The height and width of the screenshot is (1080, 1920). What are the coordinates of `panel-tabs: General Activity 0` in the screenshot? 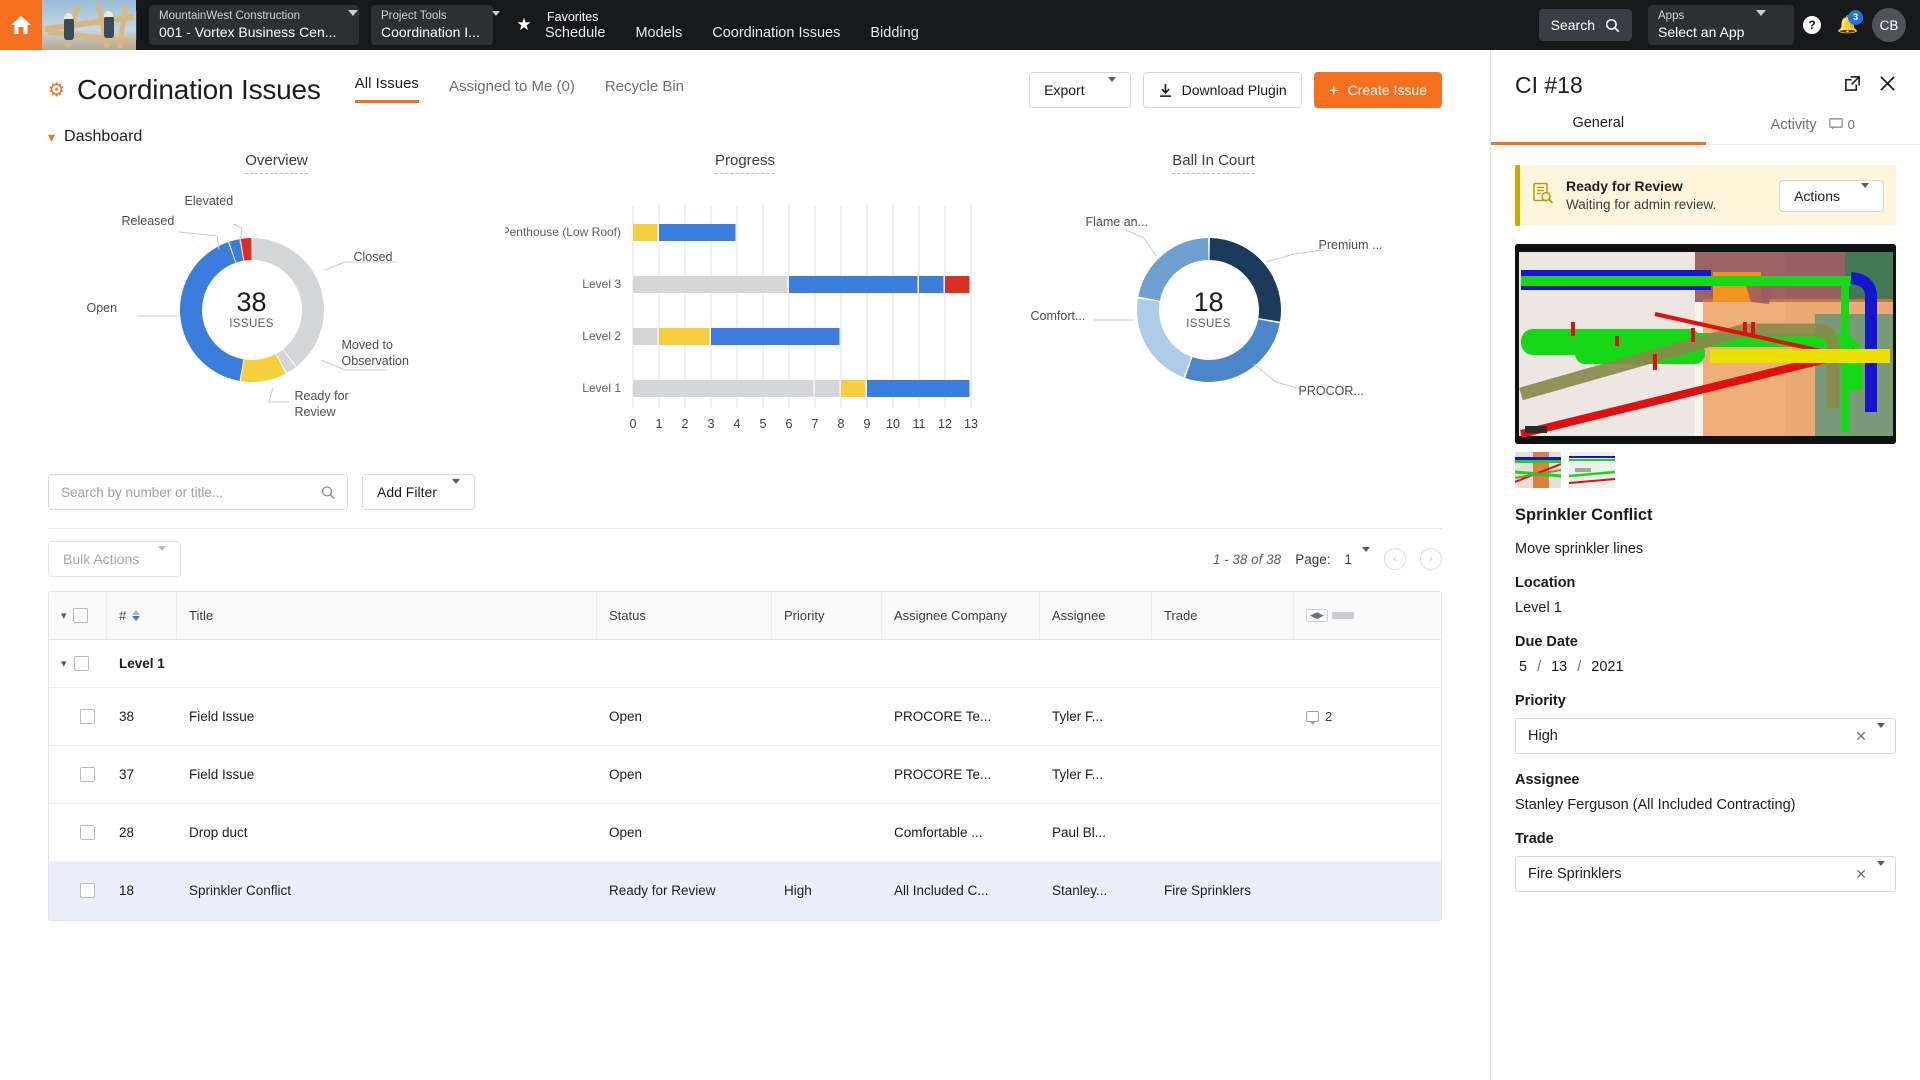 It's located at (1705, 122).